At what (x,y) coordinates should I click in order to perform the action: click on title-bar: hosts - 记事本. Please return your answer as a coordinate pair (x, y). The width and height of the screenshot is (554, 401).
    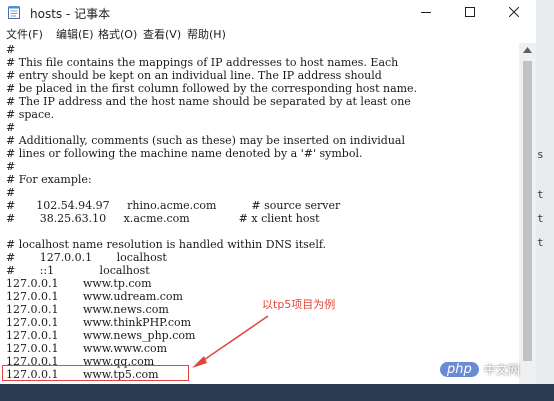
    Looking at the image, I should click on (268, 12).